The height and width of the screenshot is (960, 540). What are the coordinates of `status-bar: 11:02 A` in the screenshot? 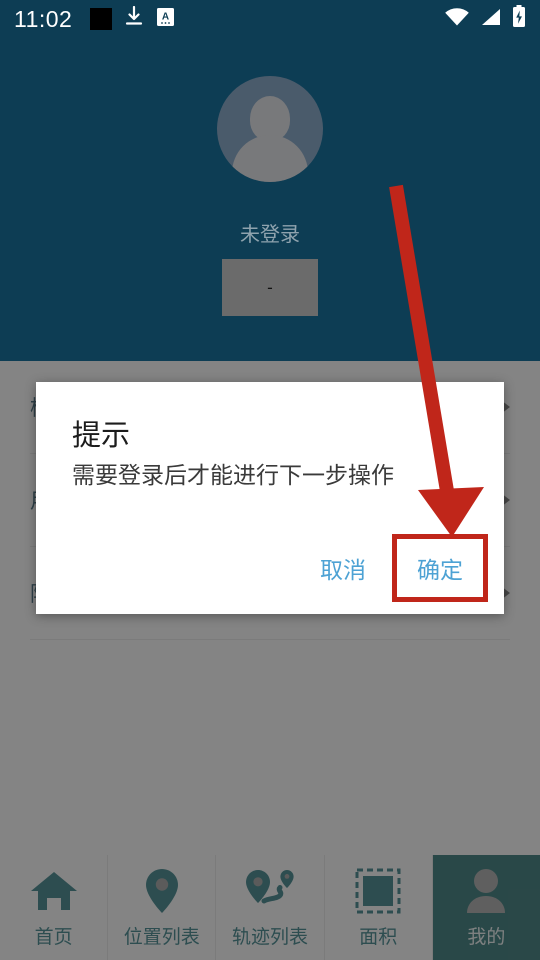 It's located at (270, 19).